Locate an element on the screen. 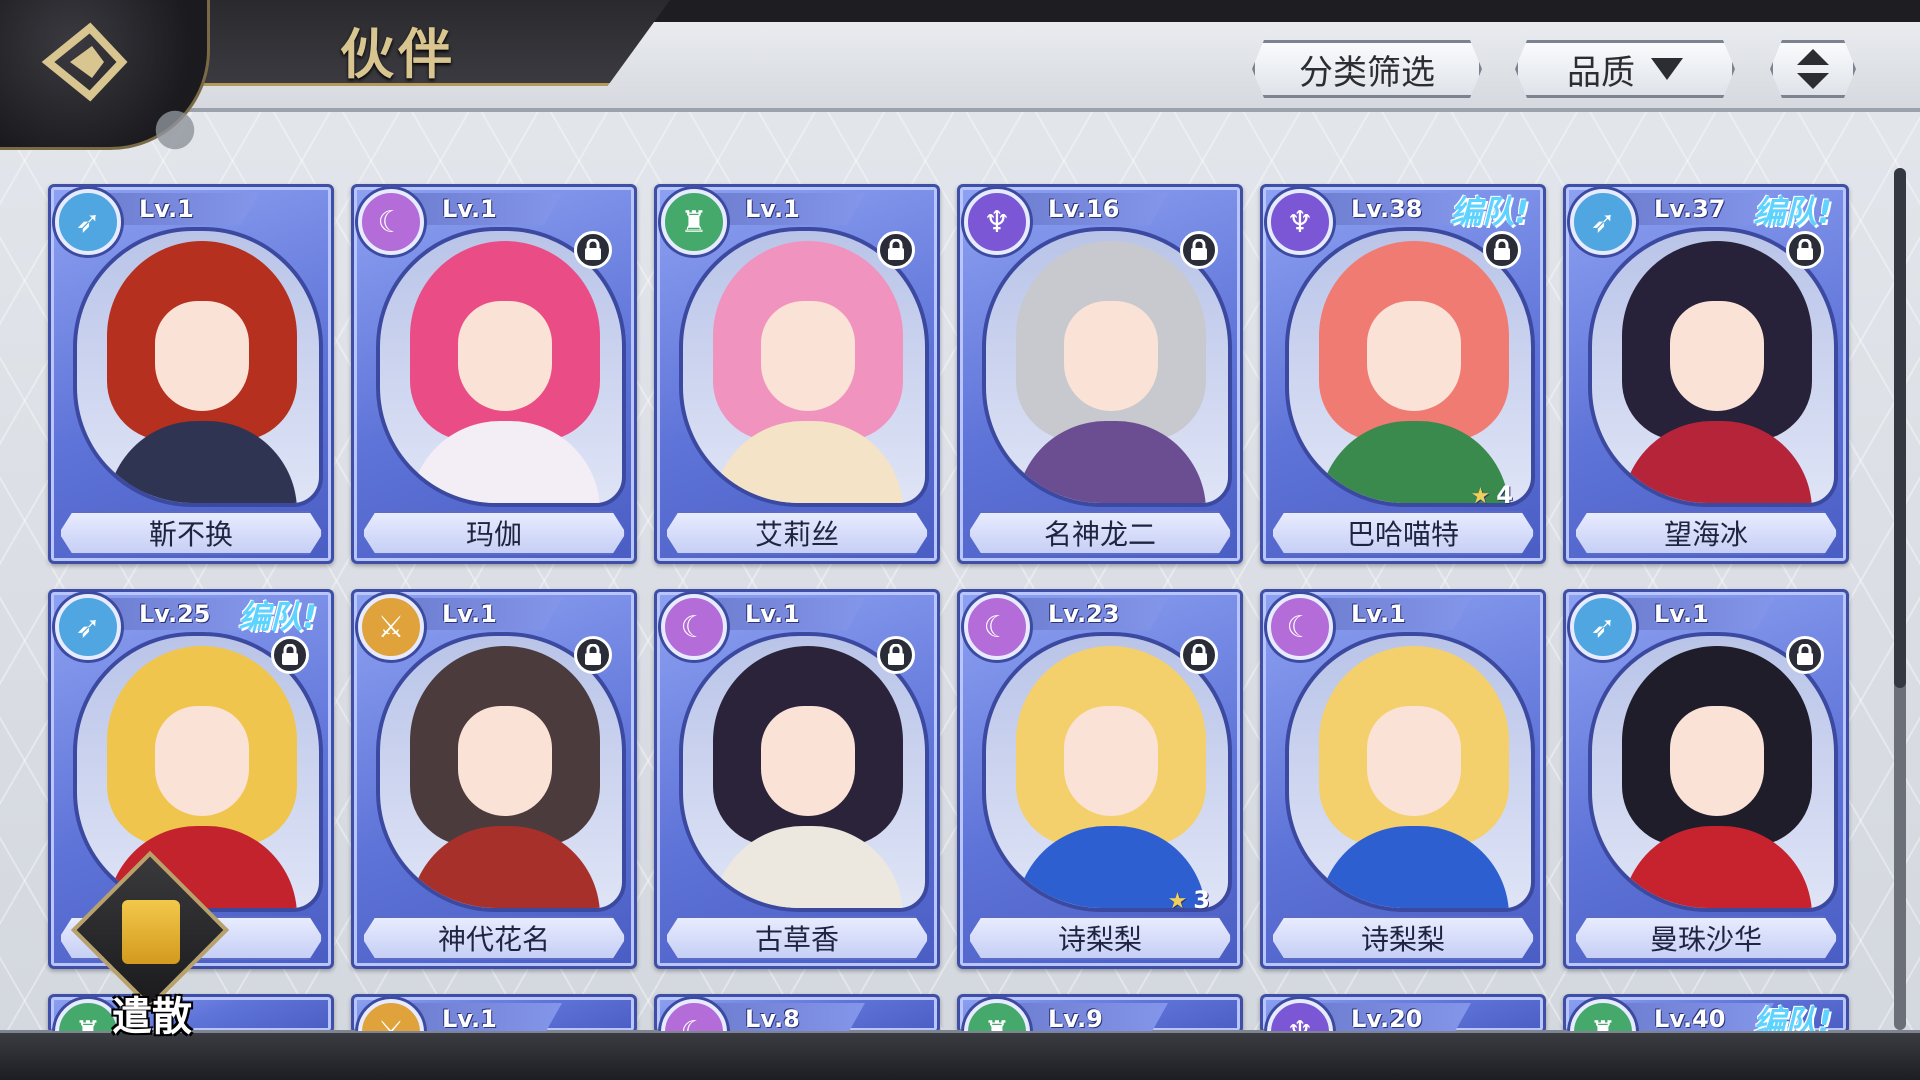 Image resolution: width=1920 pixels, height=1080 pixels. level-label: Lv.8 is located at coordinates (790, 1017).